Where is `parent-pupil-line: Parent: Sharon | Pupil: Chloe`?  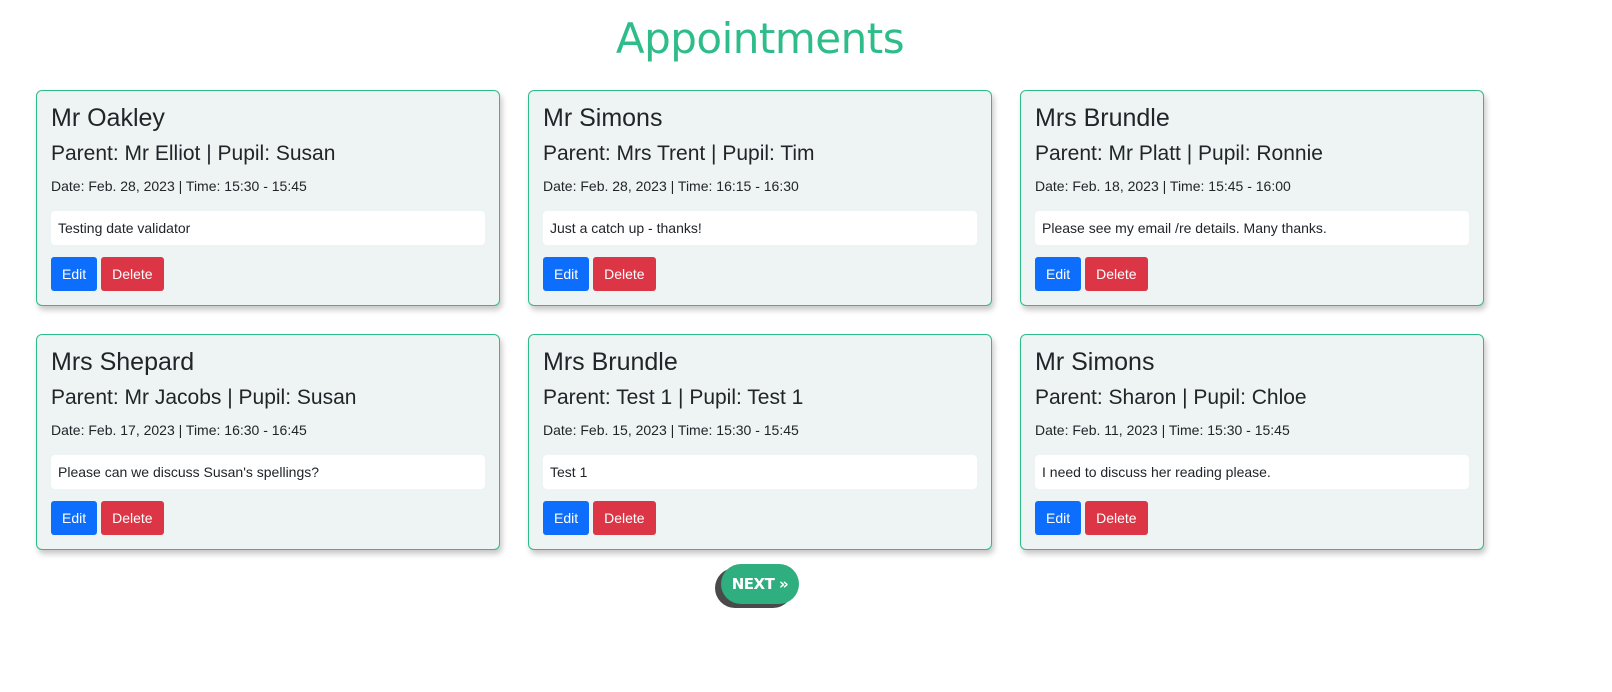 parent-pupil-line: Parent: Sharon | Pupil: Chloe is located at coordinates (1171, 397).